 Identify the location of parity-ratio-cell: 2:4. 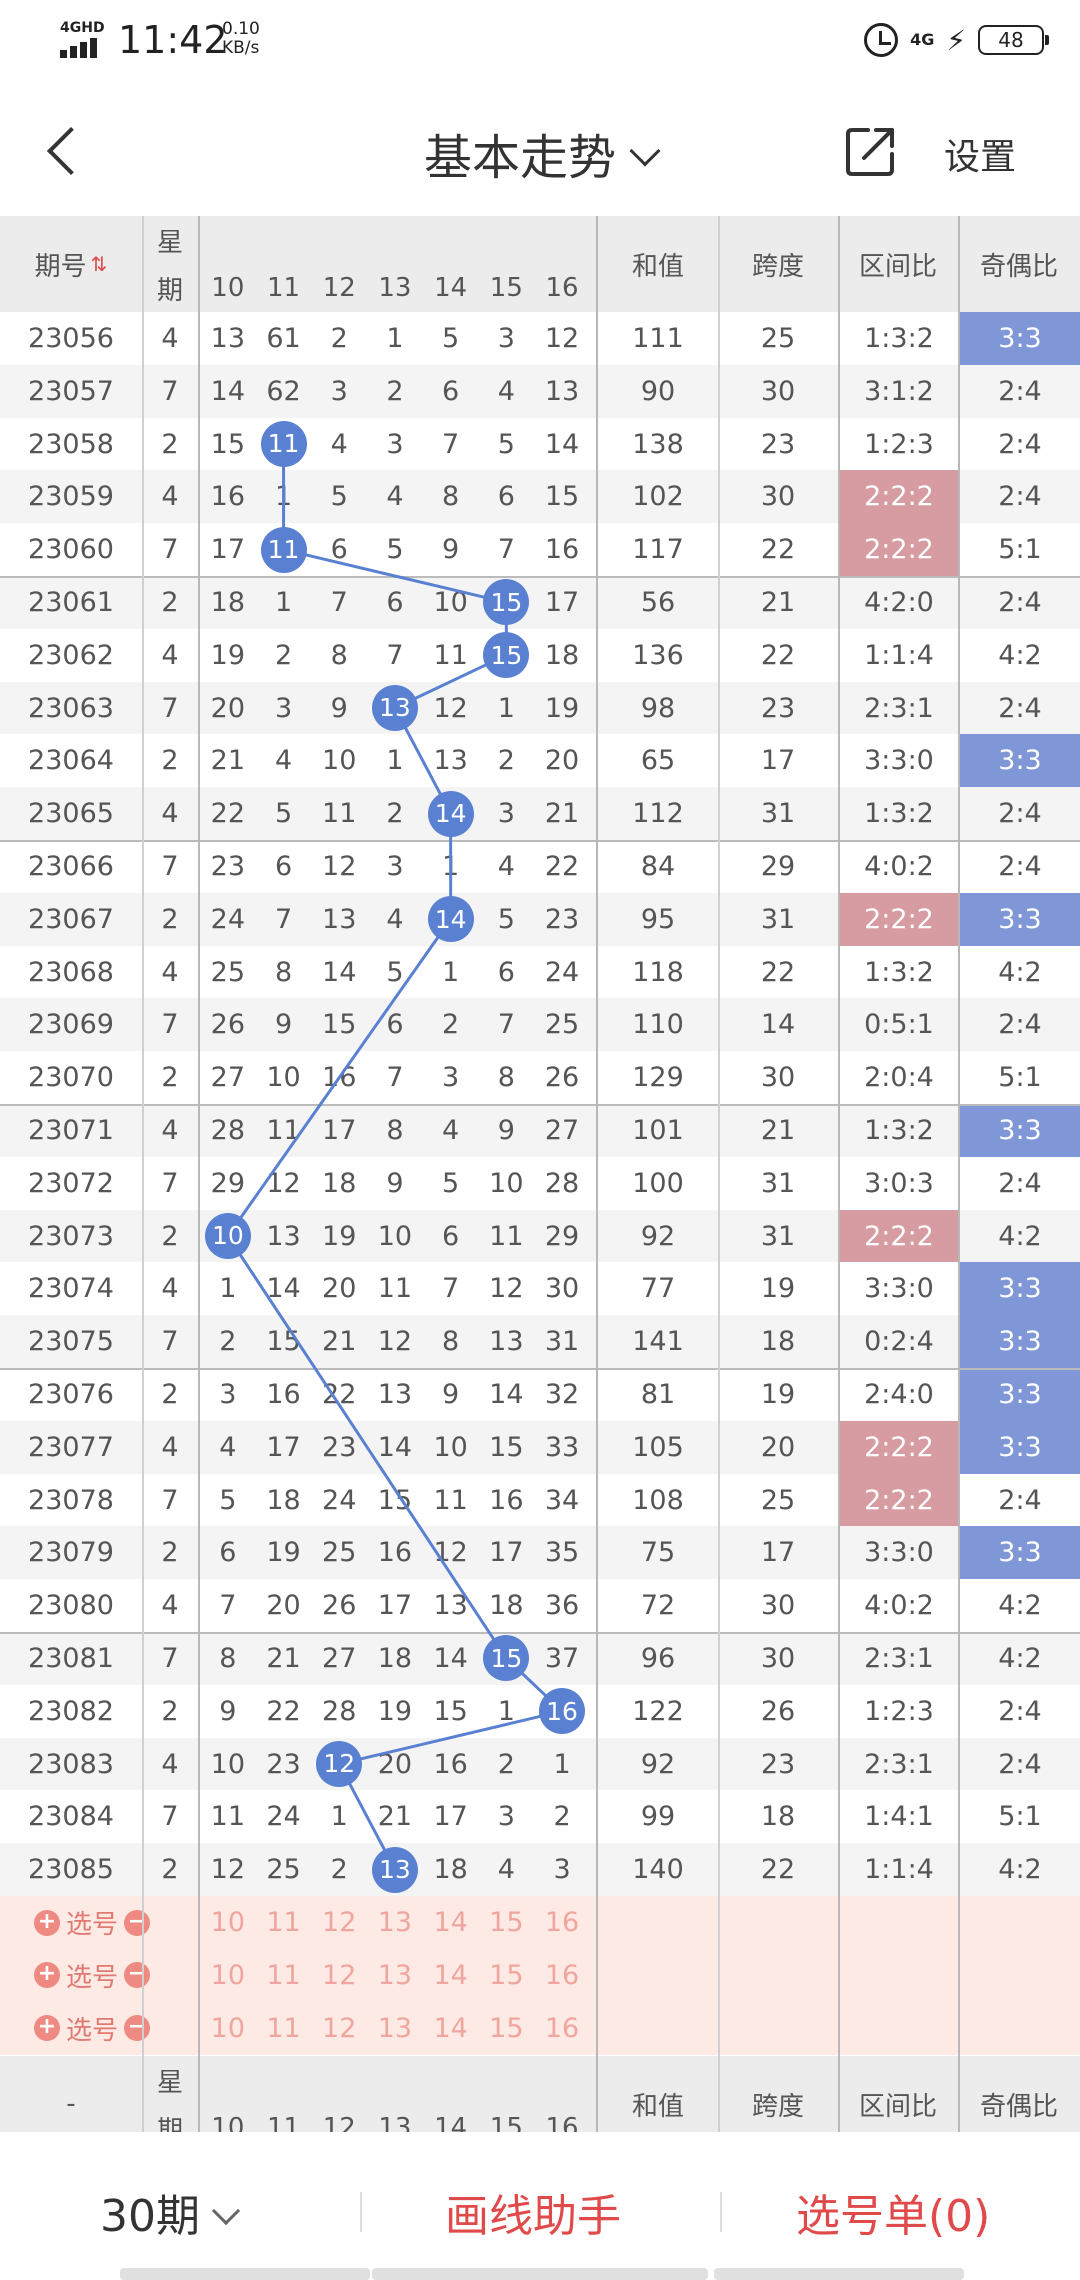
(1020, 708).